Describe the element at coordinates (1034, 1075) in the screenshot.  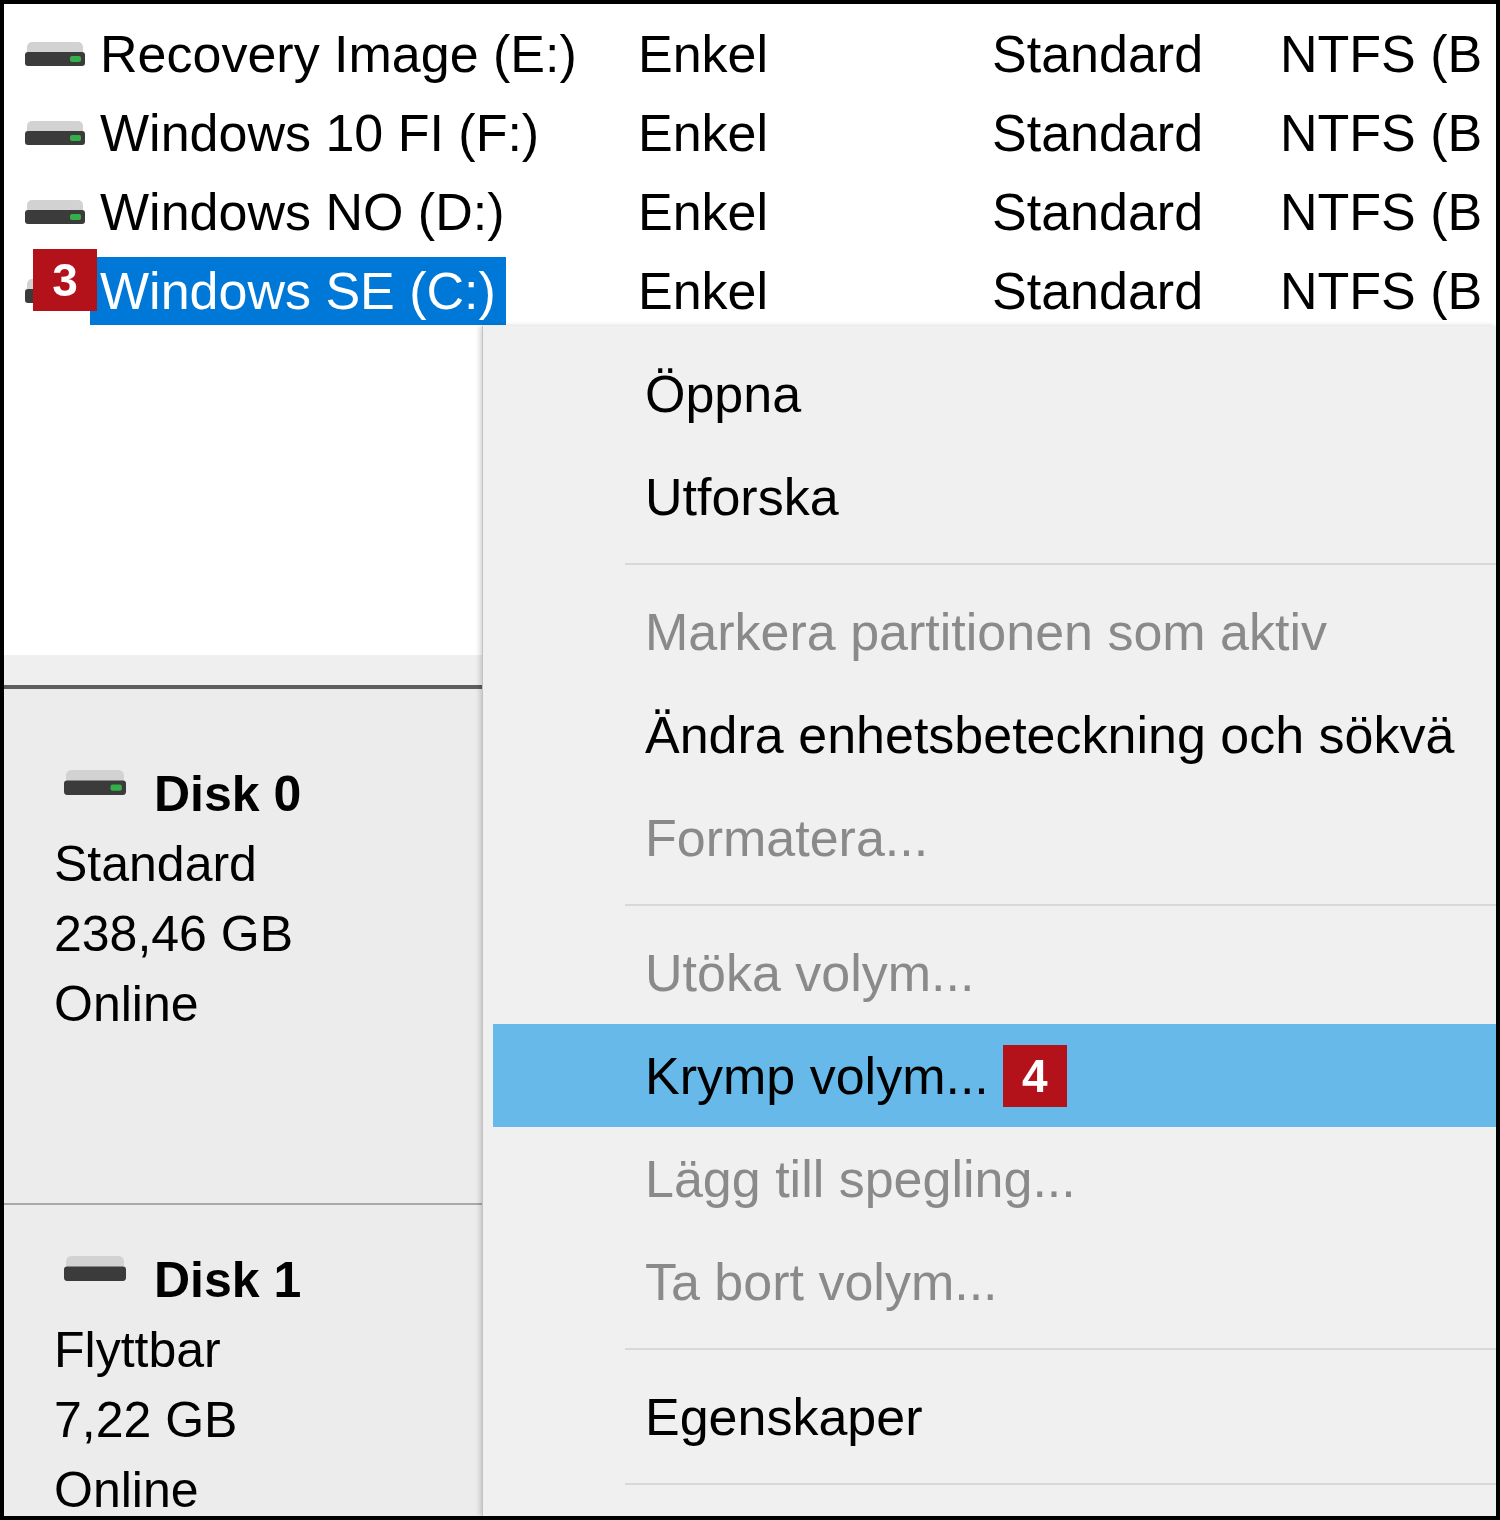
I see `step-badge: 4` at that location.